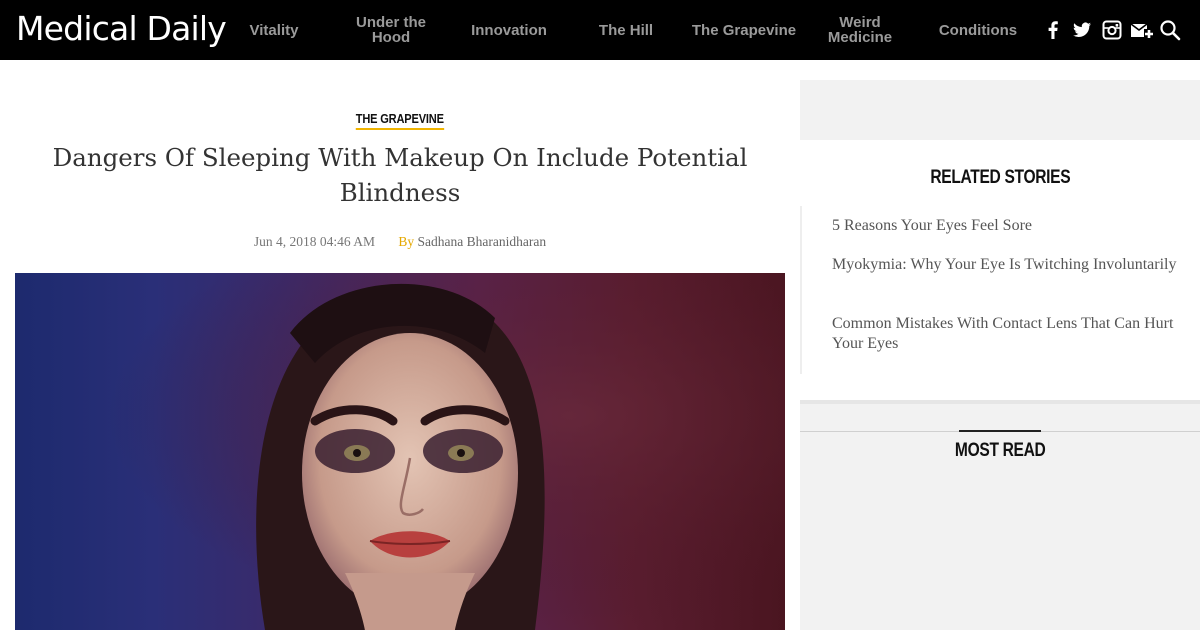  I want to click on divider, so click(1000, 431).